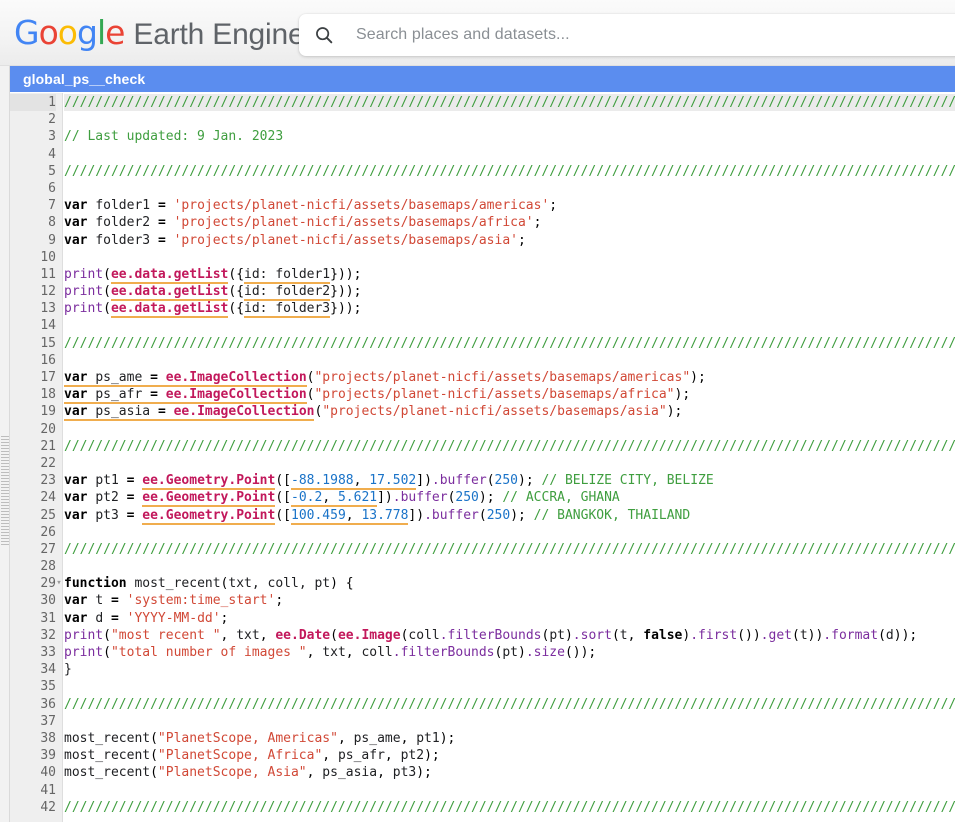  I want to click on code-line-text: print(ee.data.getList({id: folder3}));, so click(509, 309).